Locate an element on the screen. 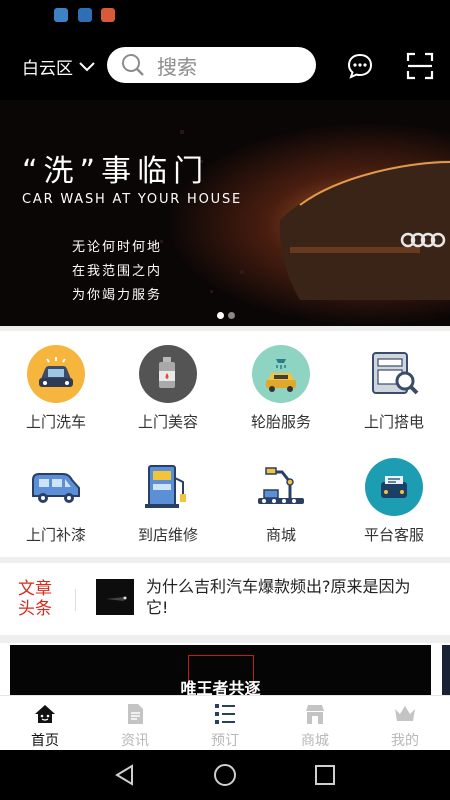  service-car-wash: 上门洗车 is located at coordinates (56, 381).